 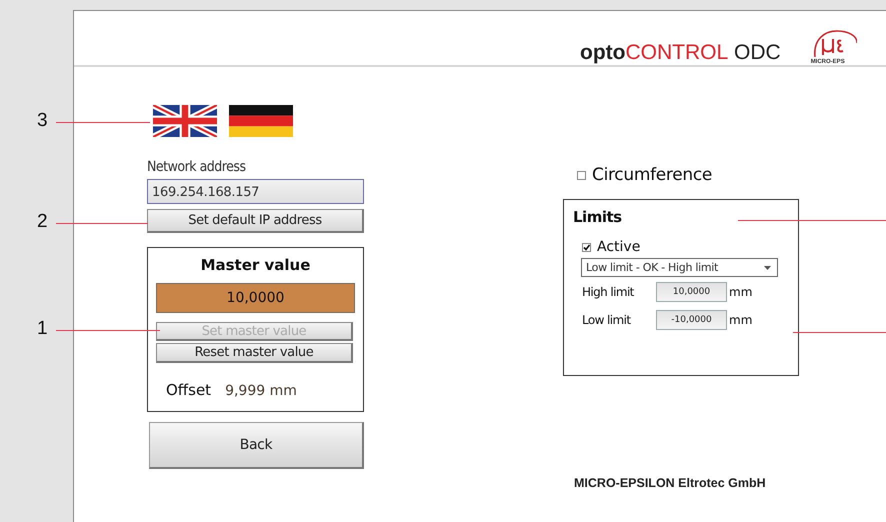 What do you see at coordinates (680, 53) in the screenshot?
I see `brand-title: optoCONTROL ODC` at bounding box center [680, 53].